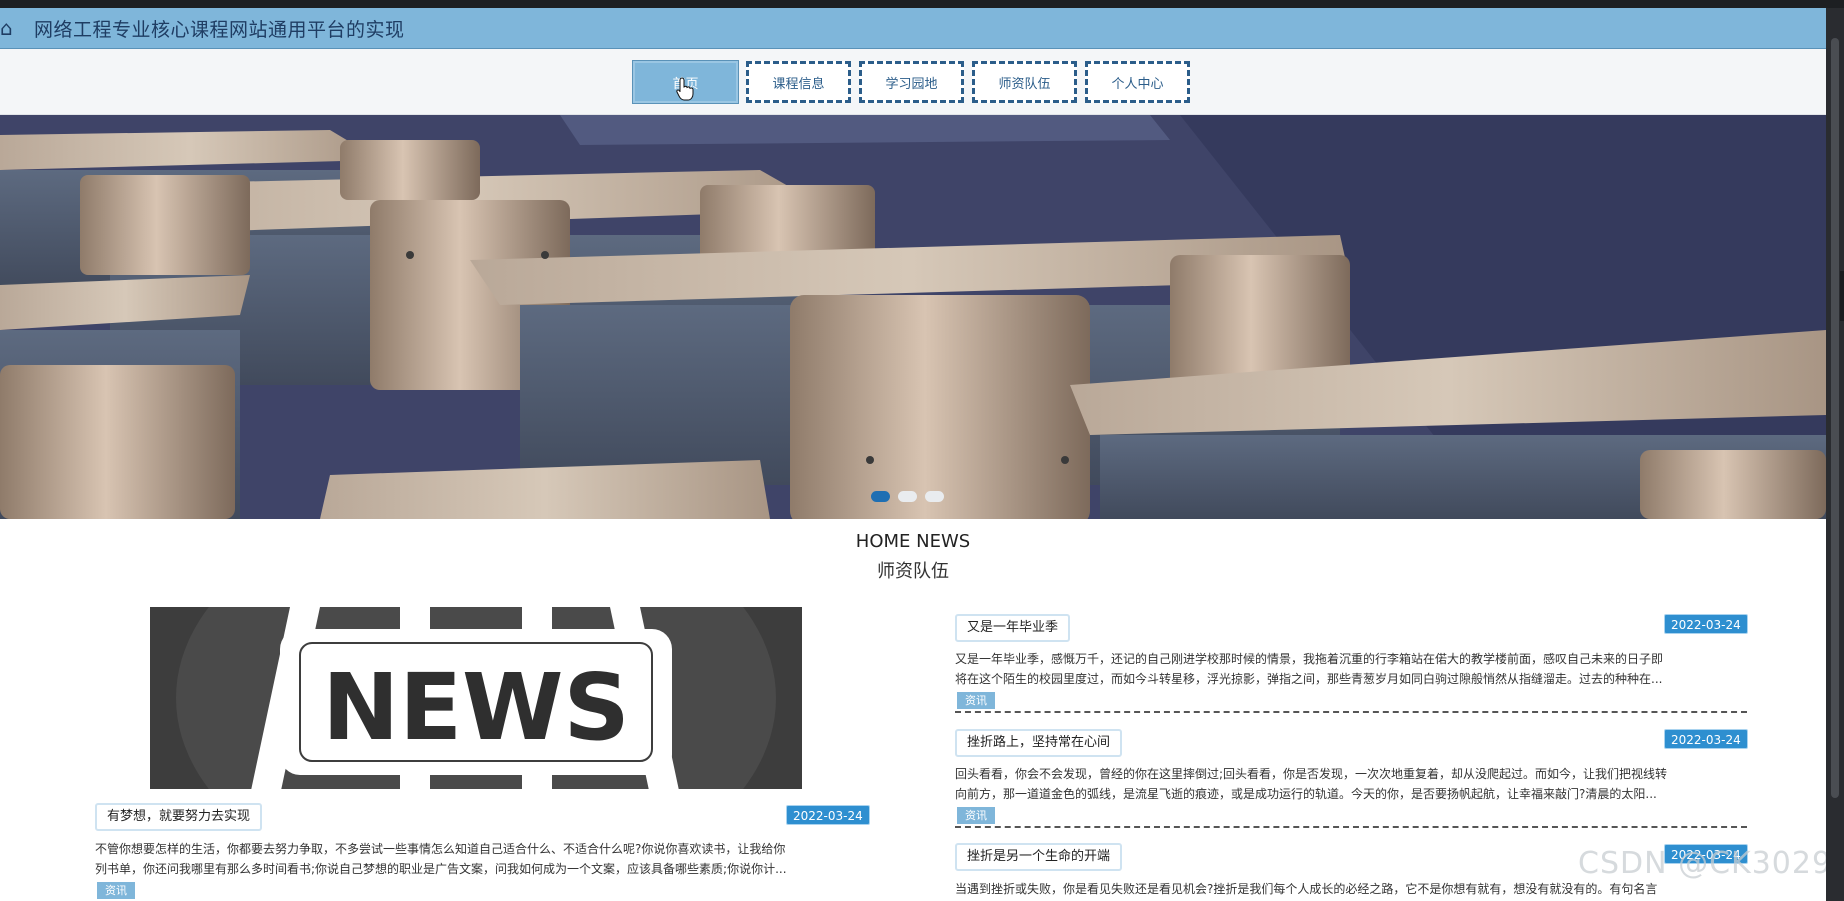 This screenshot has width=1844, height=901. I want to click on building-icon: ⌂, so click(6, 28).